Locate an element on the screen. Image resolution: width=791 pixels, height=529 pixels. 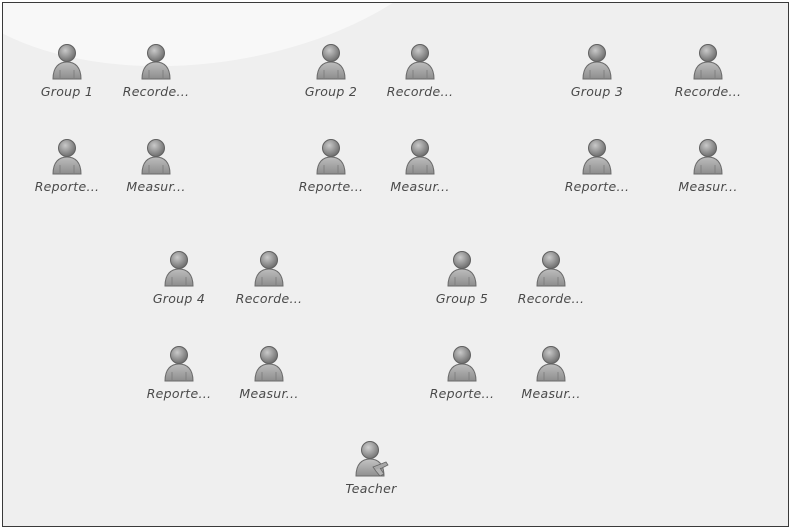
participant-item: Group 2 is located at coordinates (331, 73).